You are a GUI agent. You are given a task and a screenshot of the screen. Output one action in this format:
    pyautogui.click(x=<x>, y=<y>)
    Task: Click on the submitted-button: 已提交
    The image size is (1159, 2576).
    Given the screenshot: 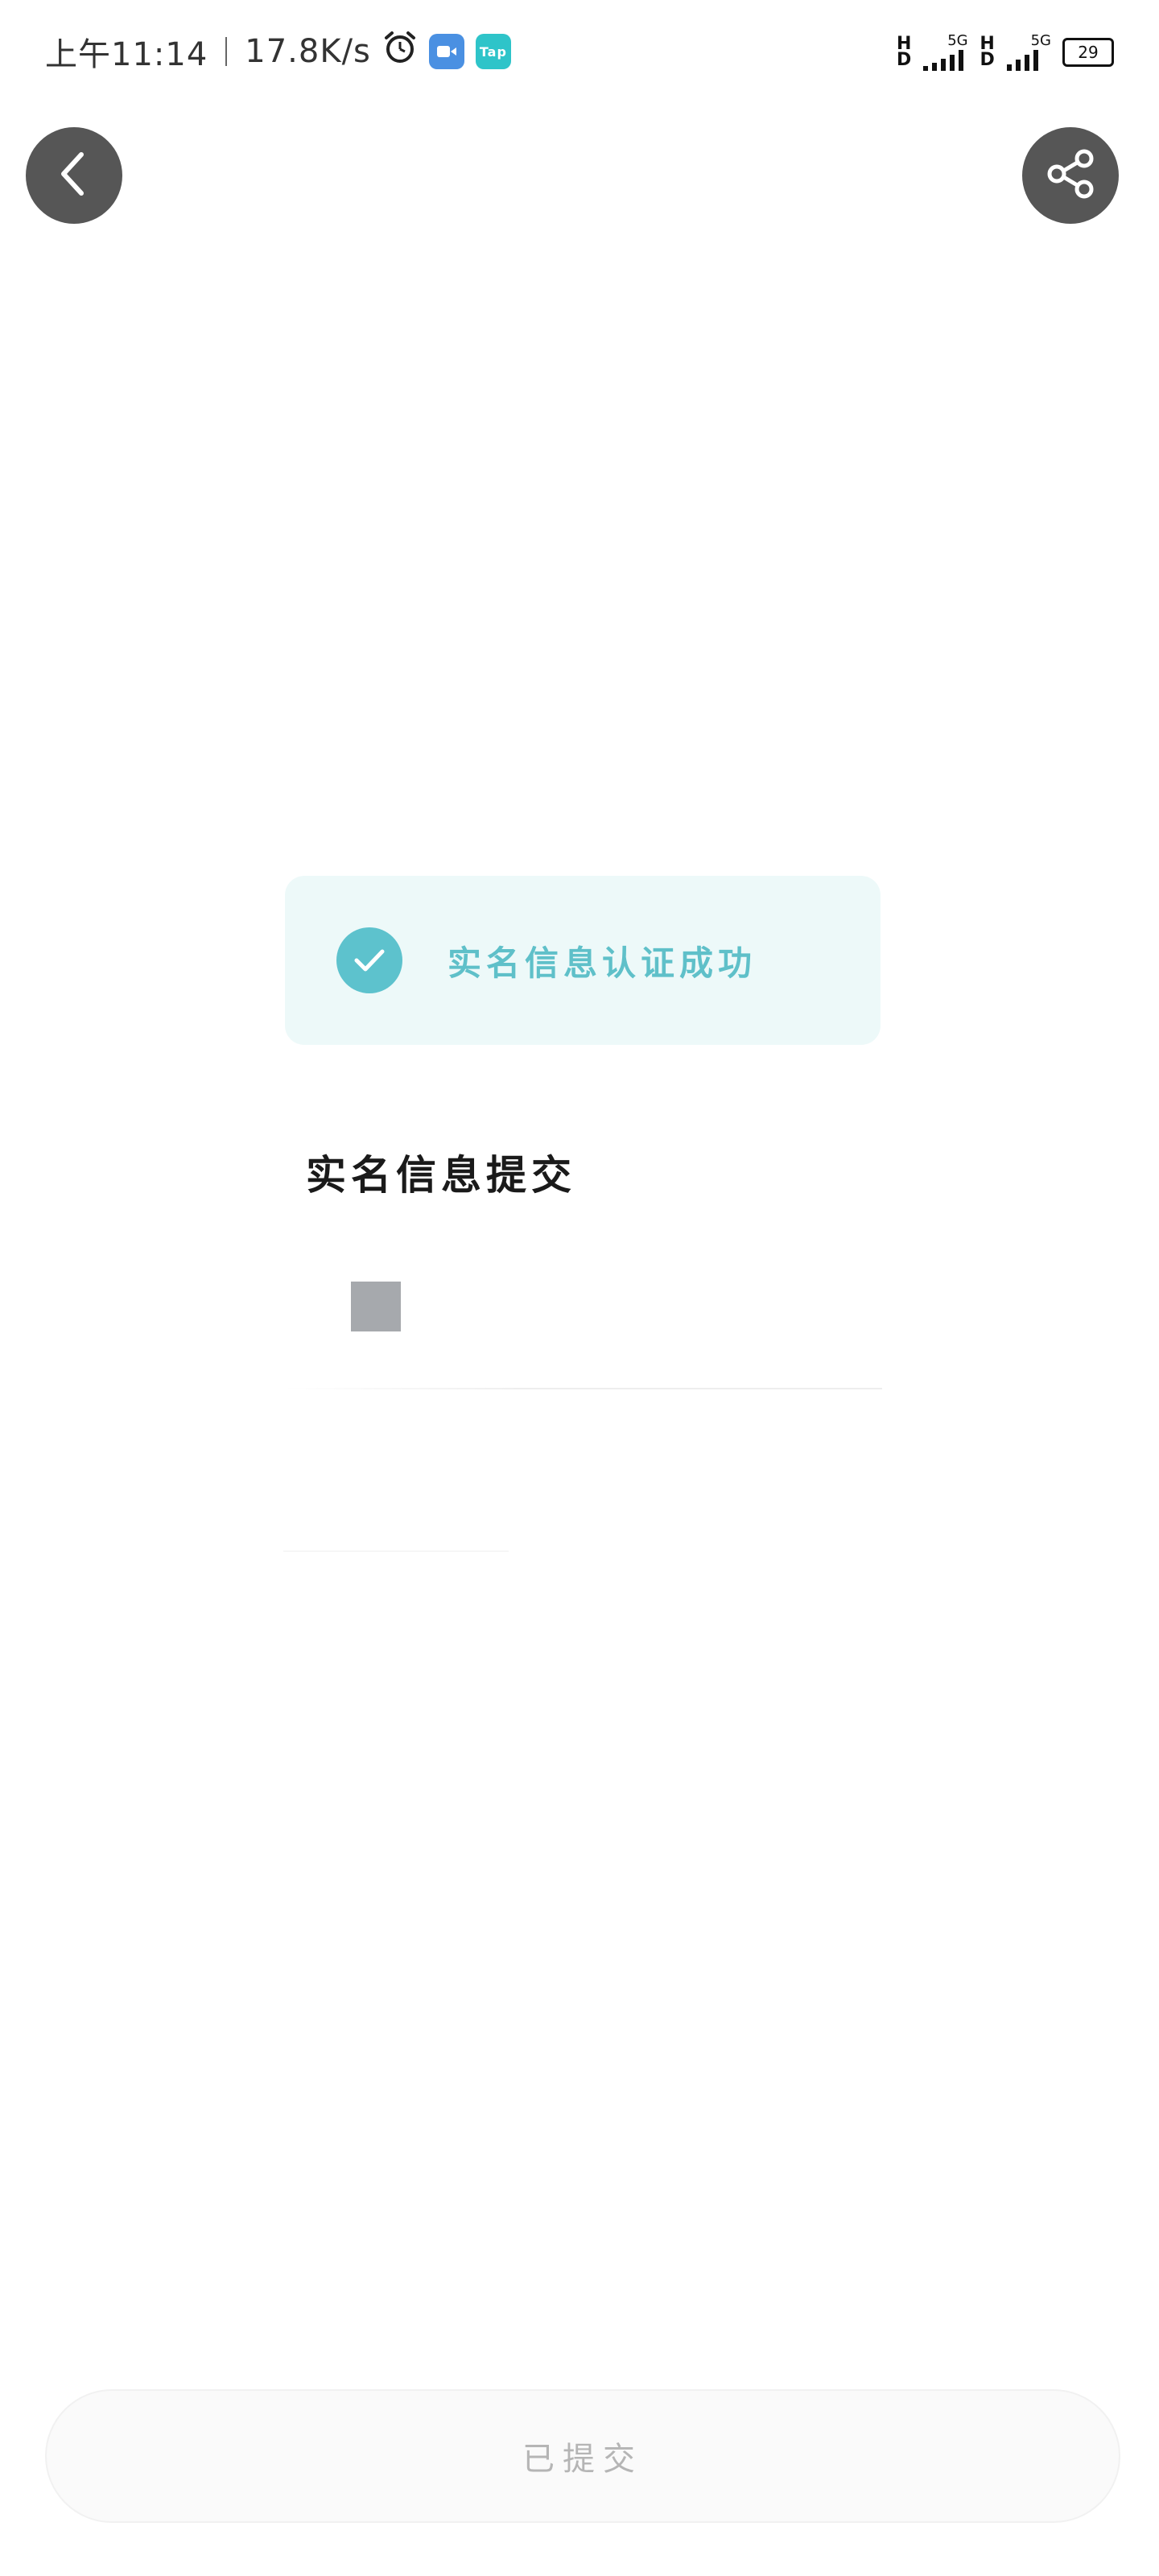 What is the action you would take?
    pyautogui.click(x=582, y=2456)
    